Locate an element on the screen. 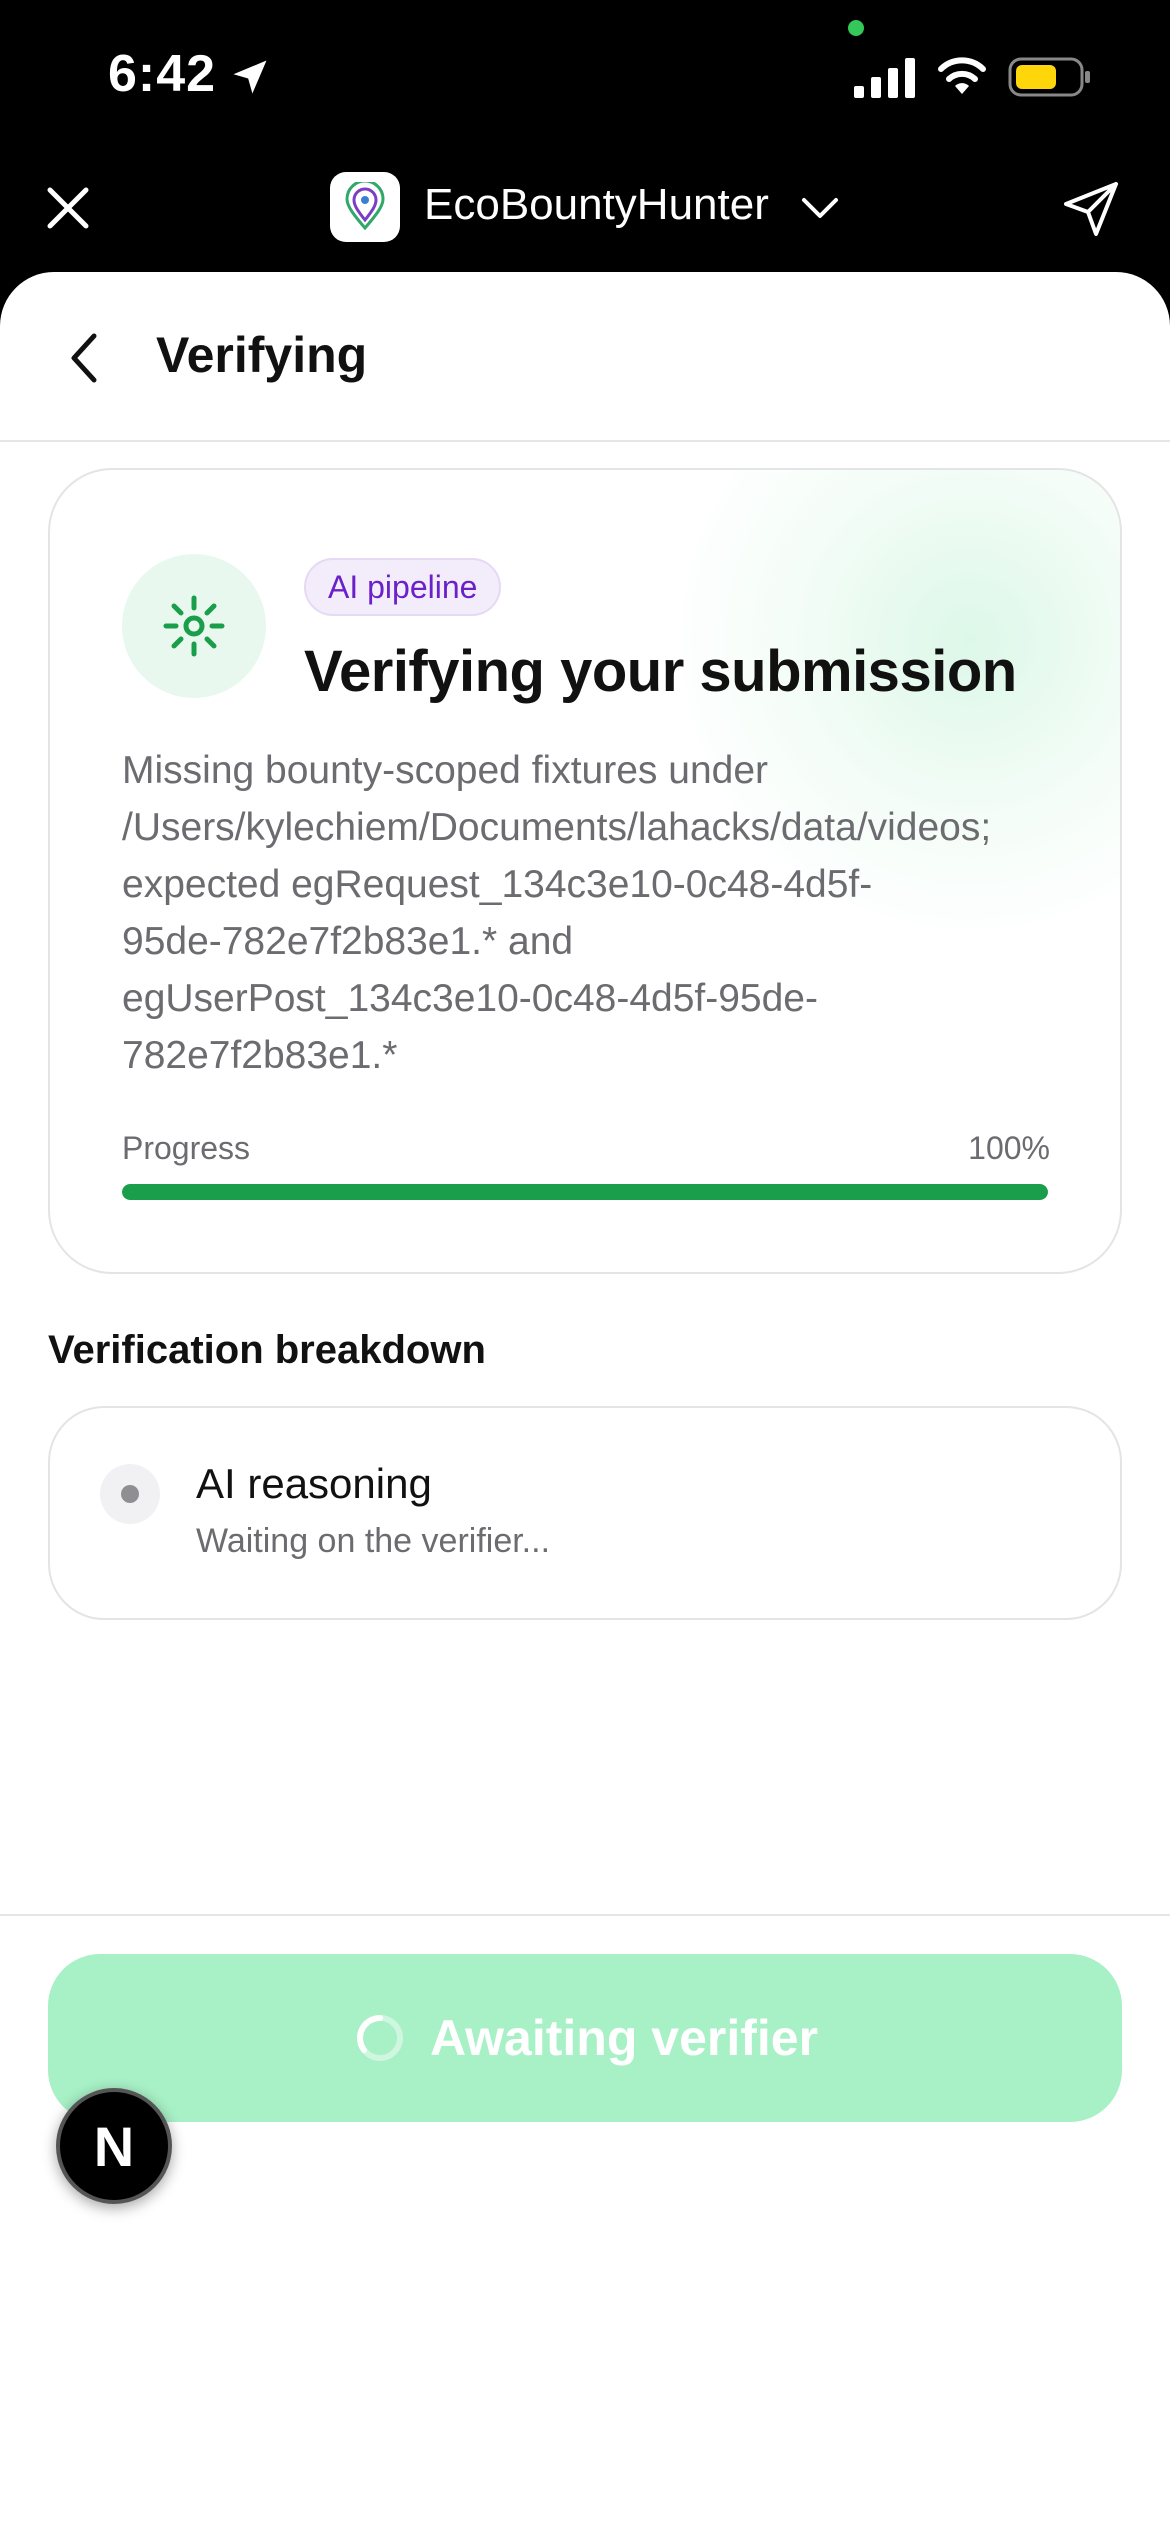  signal-icon is located at coordinates (884, 78).